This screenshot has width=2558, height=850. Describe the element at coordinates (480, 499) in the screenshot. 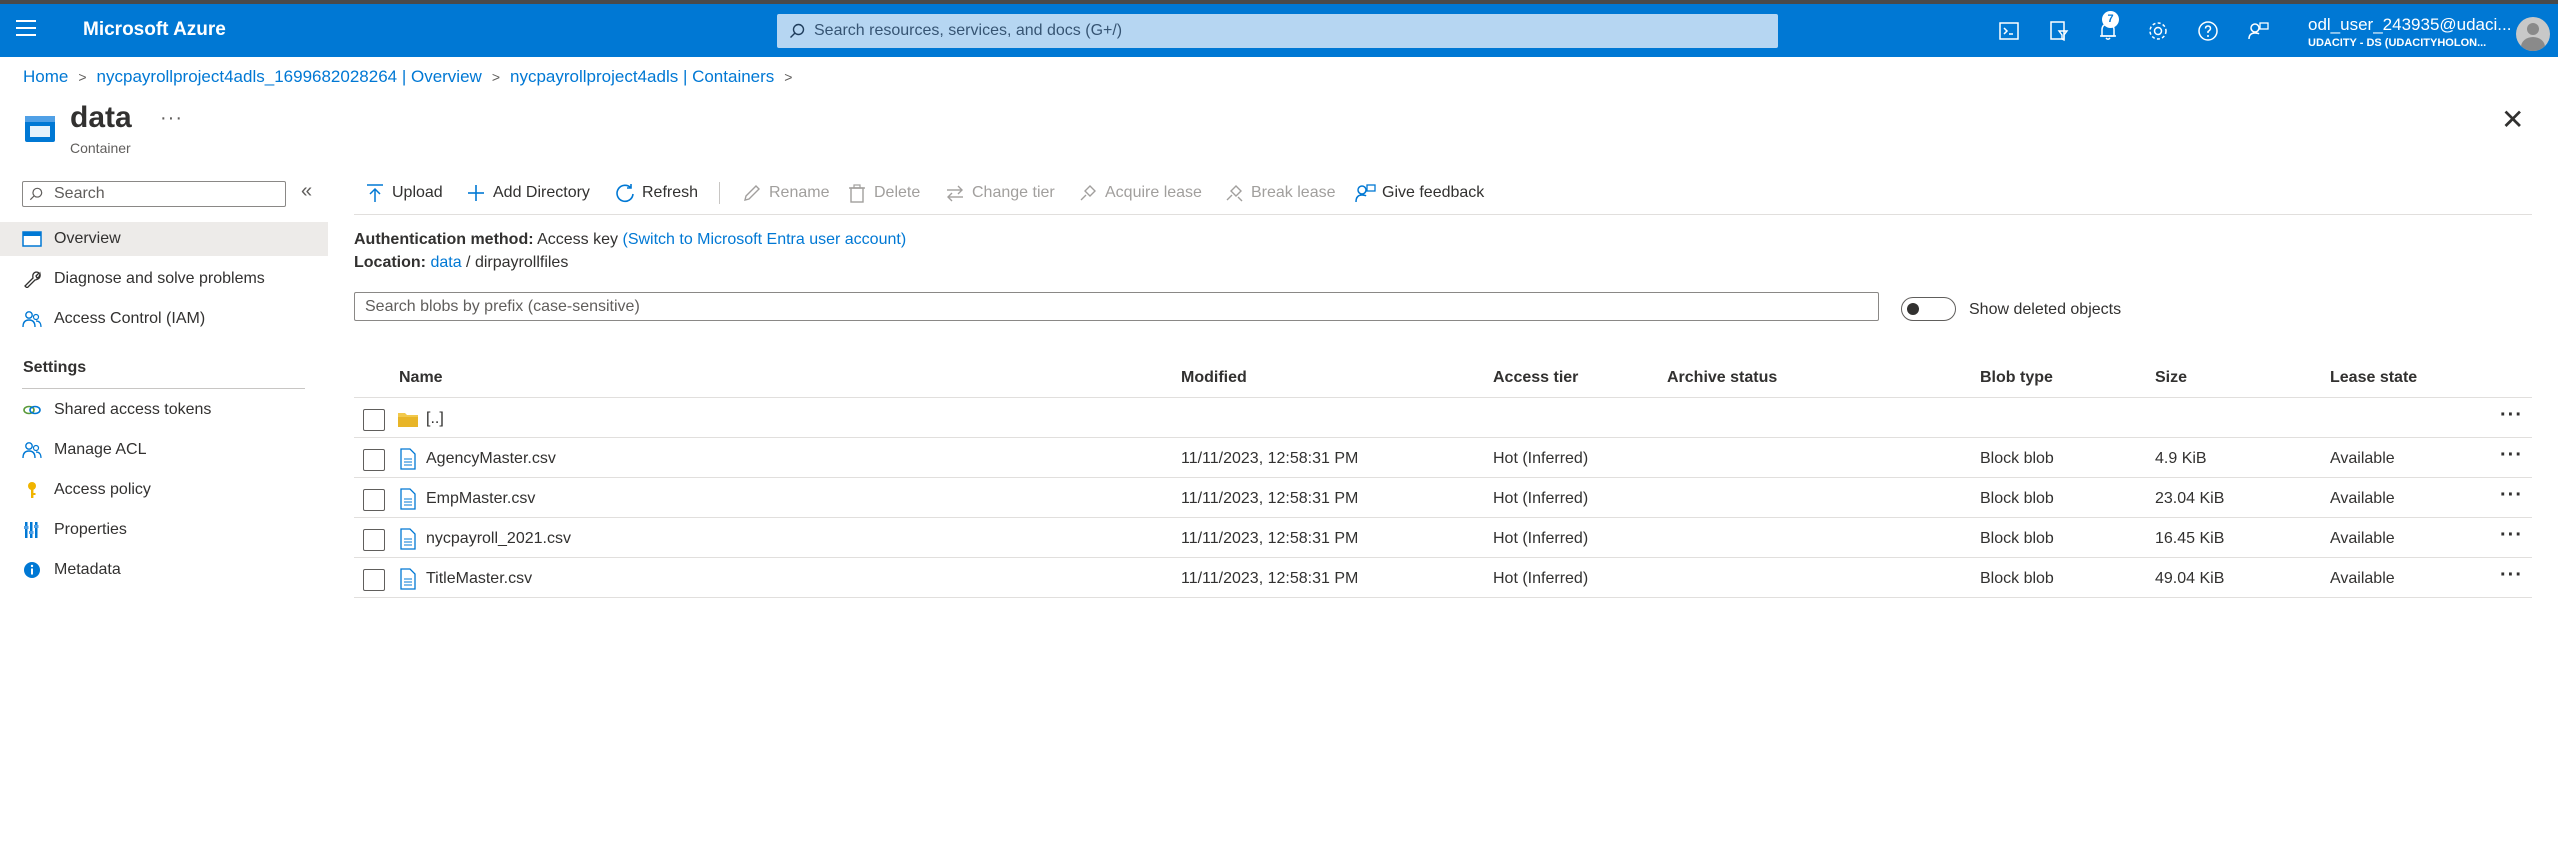

I see `row-name: EmpMaster.csv` at that location.